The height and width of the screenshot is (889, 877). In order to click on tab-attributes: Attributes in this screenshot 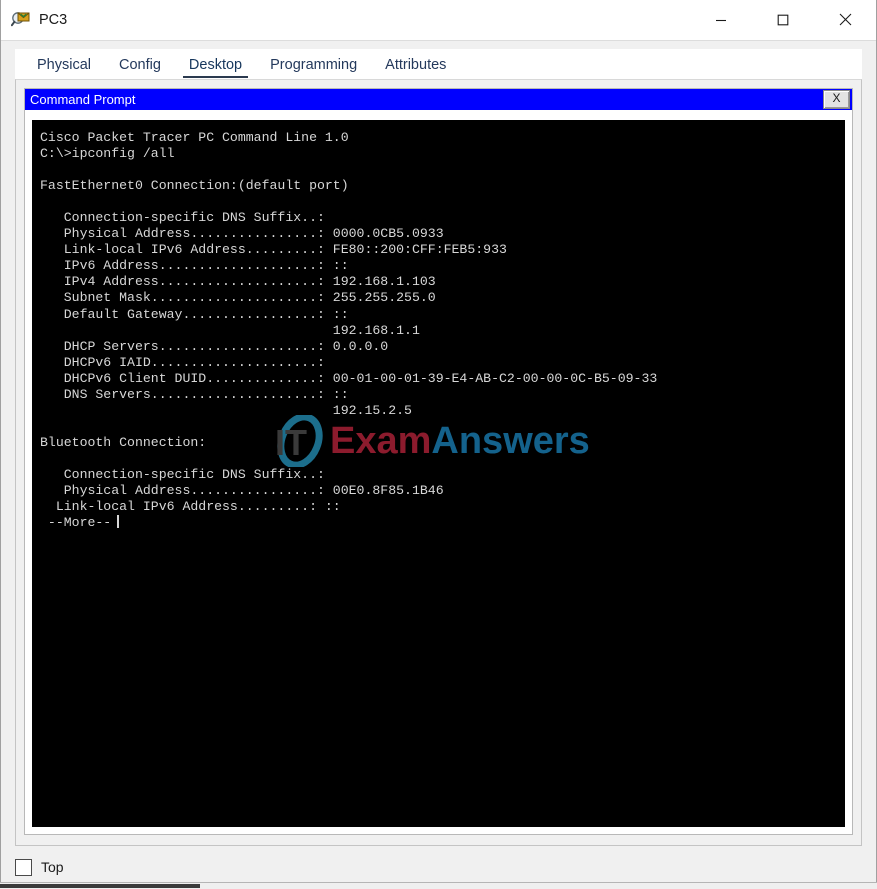, I will do `click(415, 68)`.